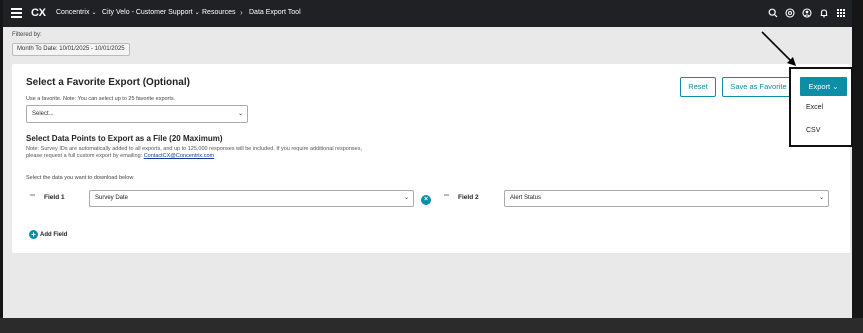 This screenshot has width=863, height=333. Describe the element at coordinates (179, 156) in the screenshot. I see `contact-email-link: ContactCX@Concentrix.com` at that location.